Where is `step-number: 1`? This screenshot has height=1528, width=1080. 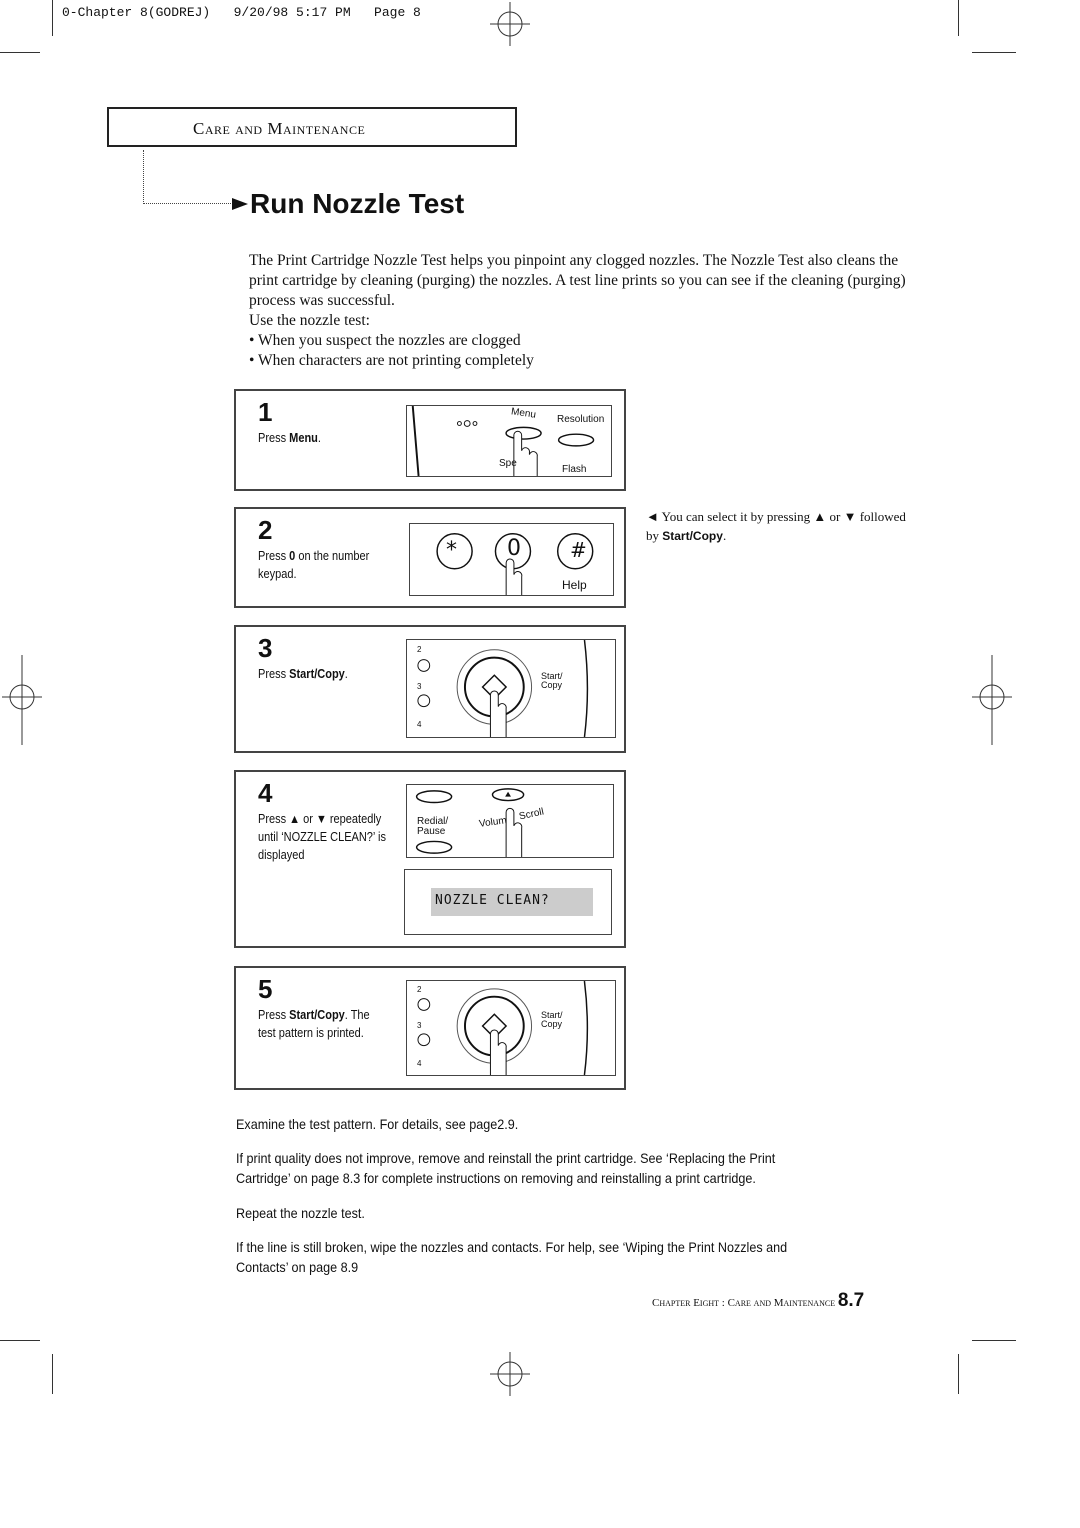
step-number: 1 is located at coordinates (265, 412).